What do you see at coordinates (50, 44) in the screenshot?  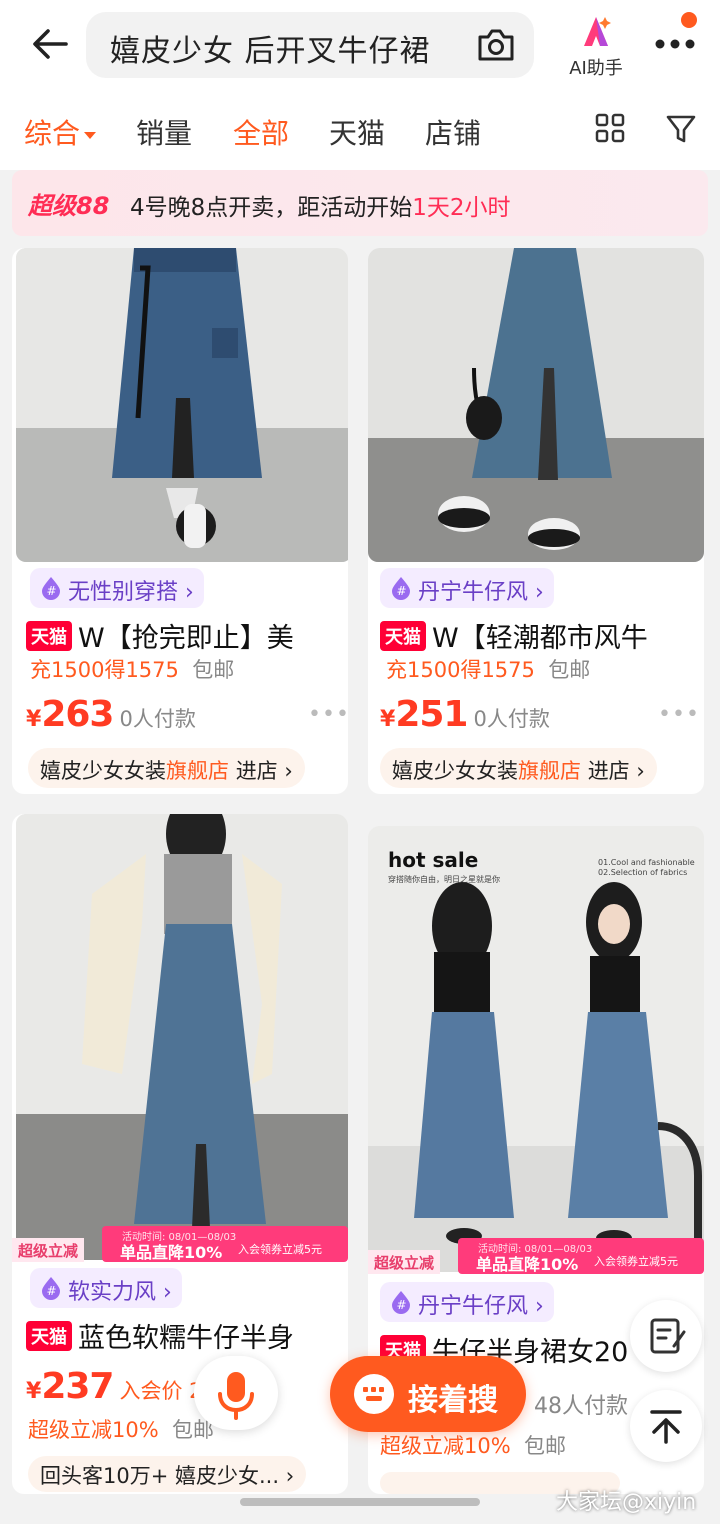 I see `arrow-left-icon` at bounding box center [50, 44].